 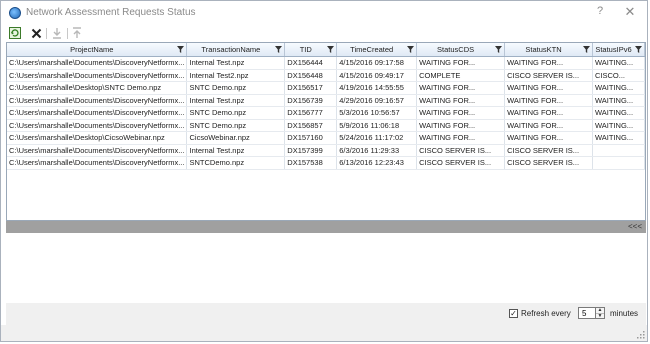 What do you see at coordinates (324, 333) in the screenshot?
I see `status-strip` at bounding box center [324, 333].